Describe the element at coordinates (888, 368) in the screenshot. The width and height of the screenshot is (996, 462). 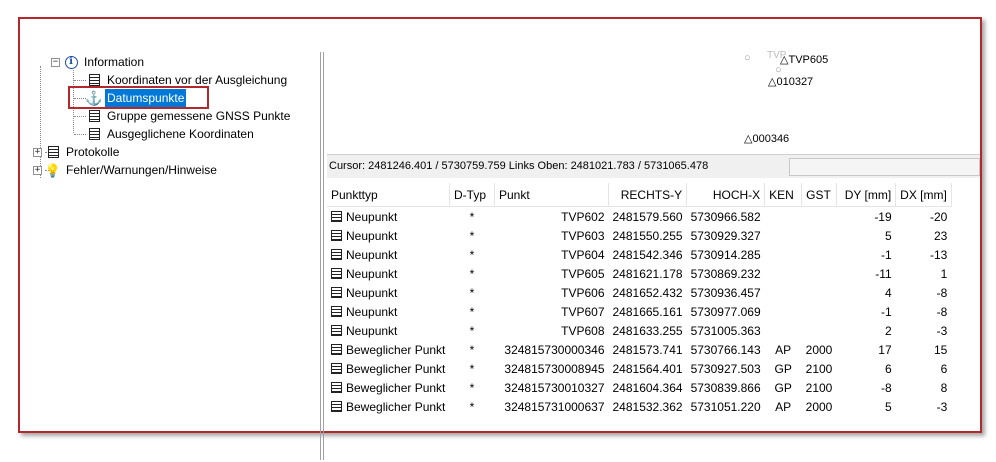
I see `cell-dy: 6` at that location.